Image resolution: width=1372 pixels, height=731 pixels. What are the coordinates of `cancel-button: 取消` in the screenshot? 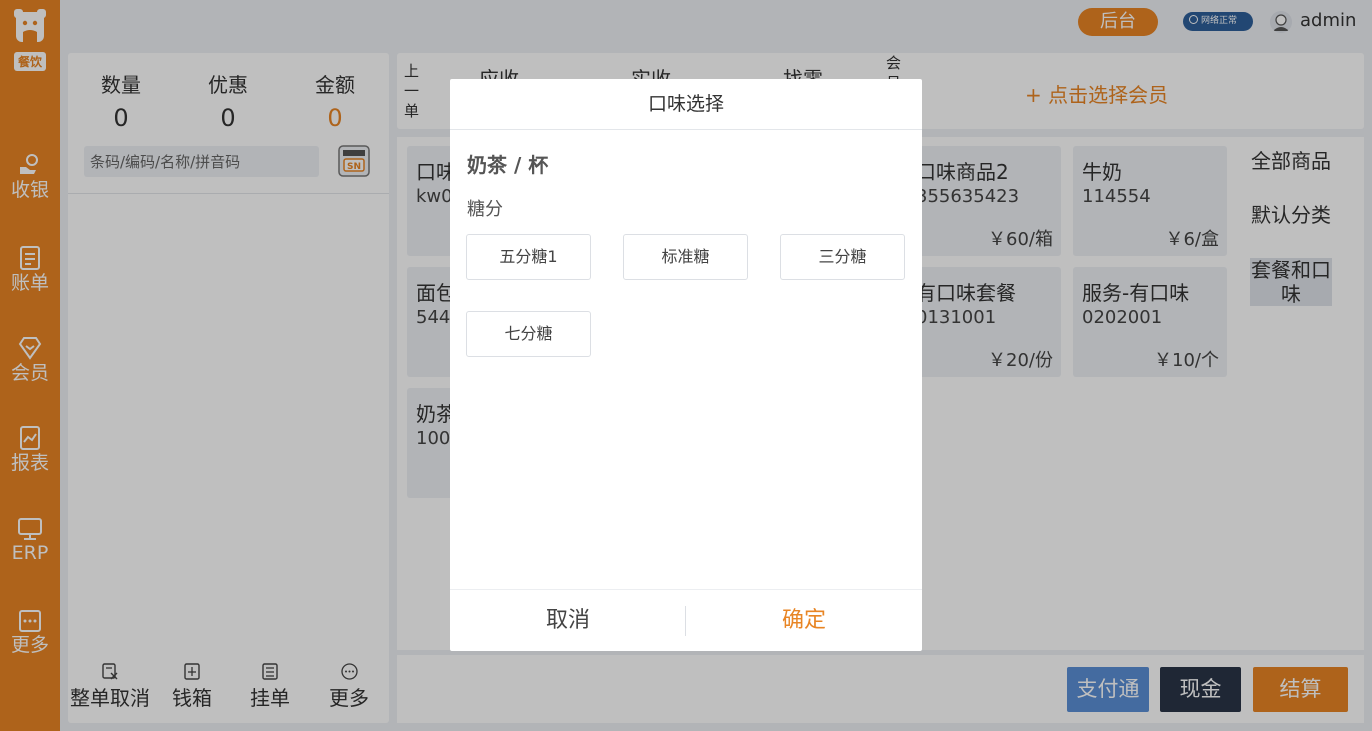 It's located at (568, 621).